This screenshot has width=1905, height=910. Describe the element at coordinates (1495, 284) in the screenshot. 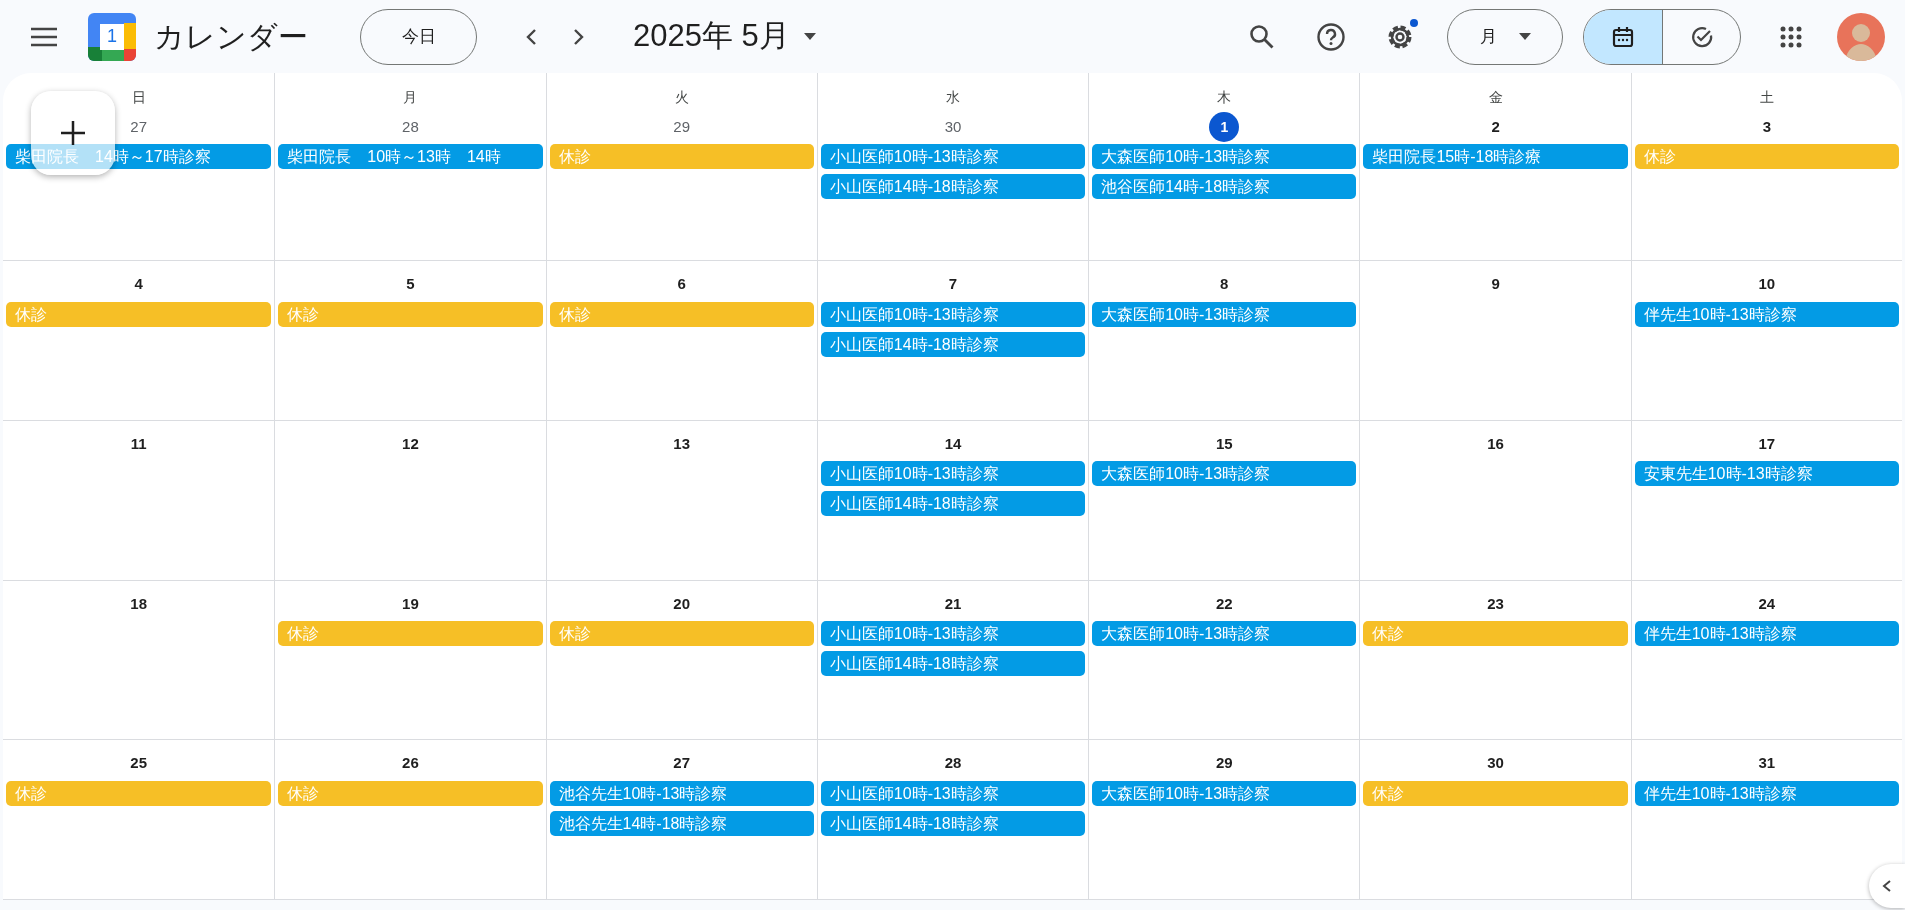

I see `date-number: 9` at that location.